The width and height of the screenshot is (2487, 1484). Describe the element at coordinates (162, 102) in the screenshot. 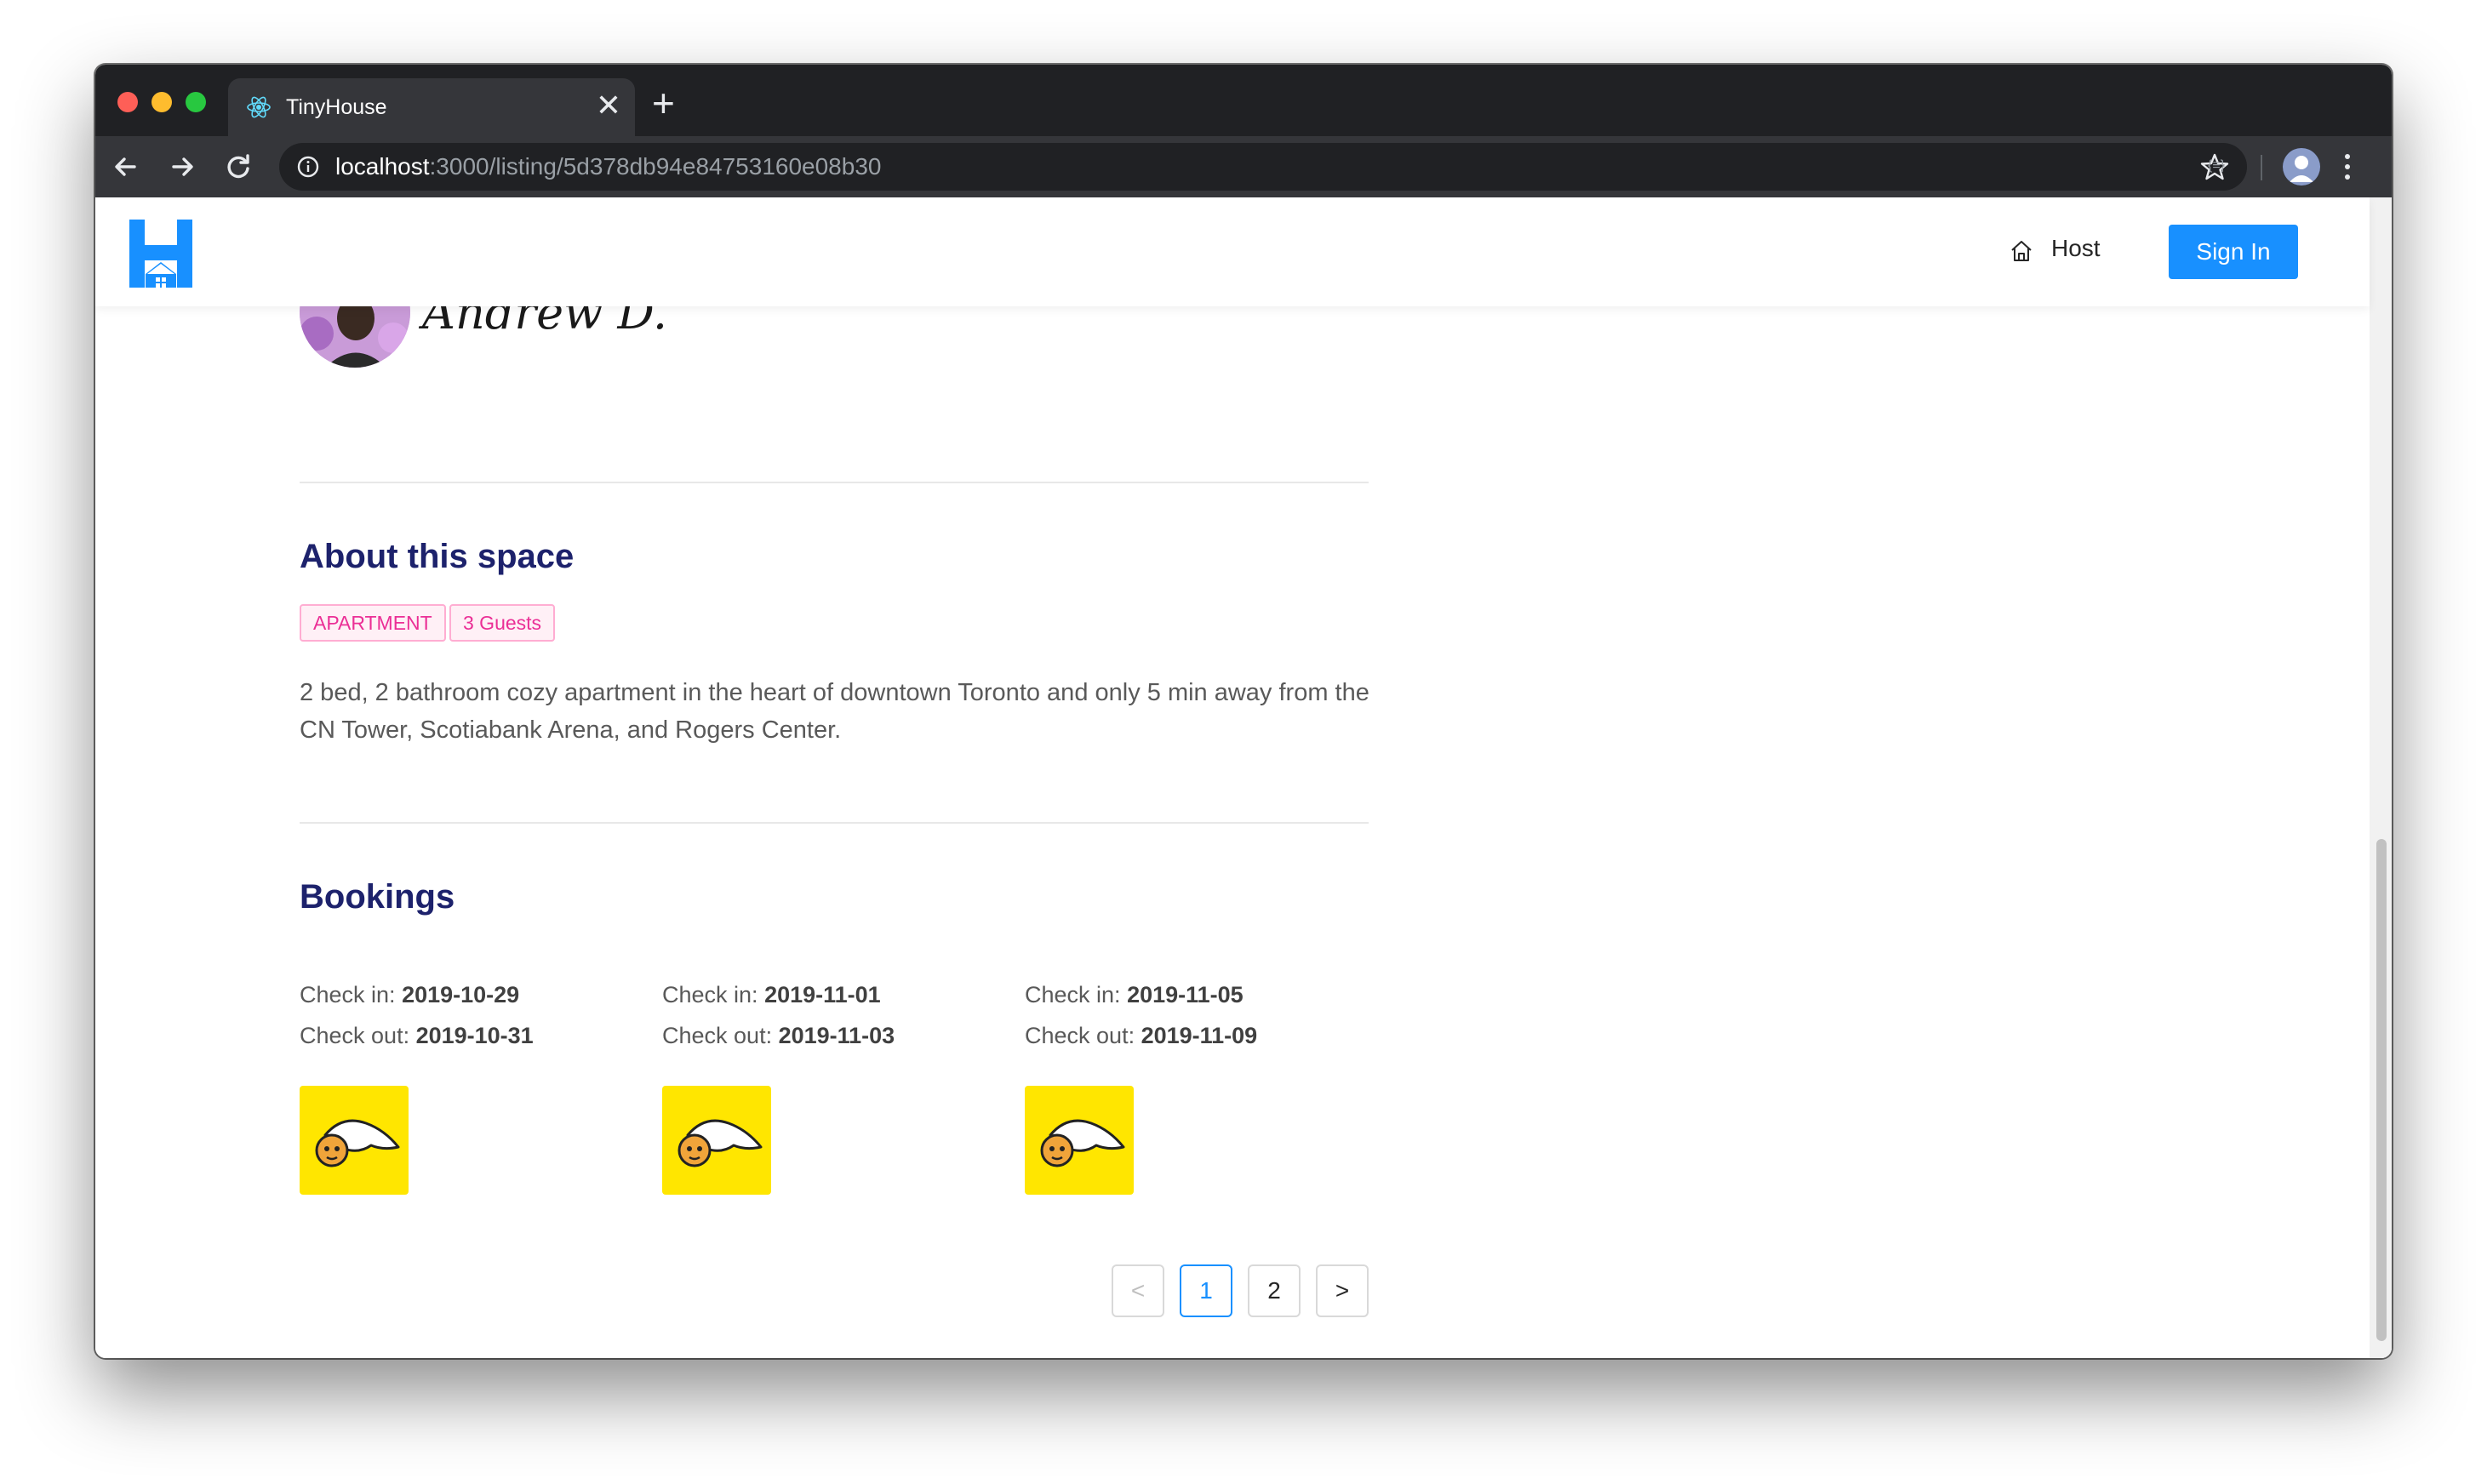

I see `minimize-window-button` at that location.